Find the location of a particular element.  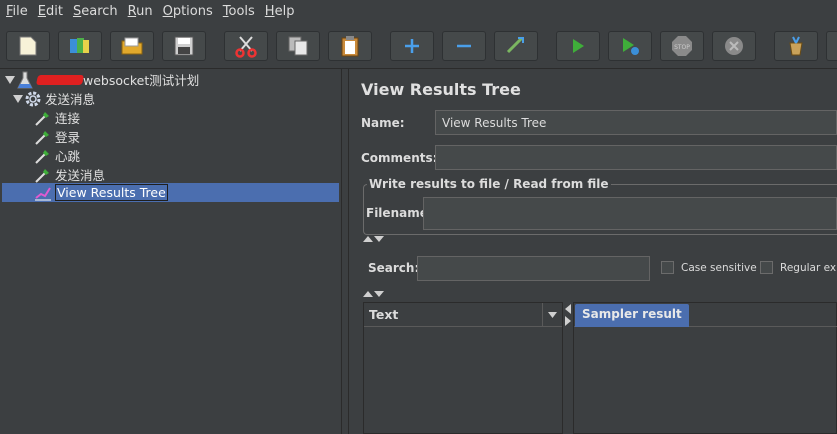

tree-node-thread-group: 发送消息 is located at coordinates (53, 98).